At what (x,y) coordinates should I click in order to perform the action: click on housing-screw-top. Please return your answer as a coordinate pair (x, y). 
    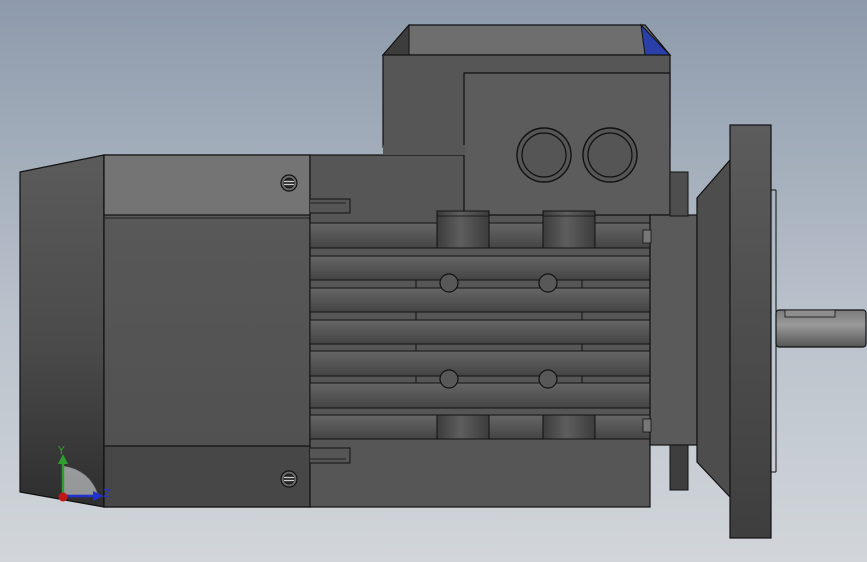
    Looking at the image, I should click on (289, 183).